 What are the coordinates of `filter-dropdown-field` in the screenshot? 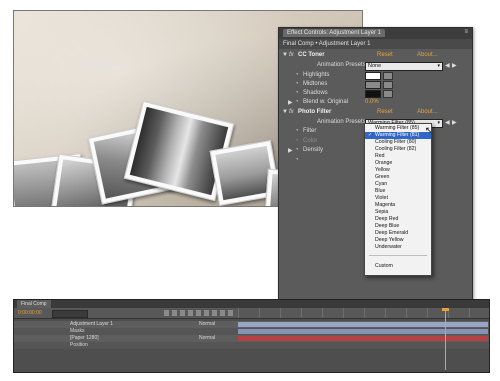 It's located at (397, 128).